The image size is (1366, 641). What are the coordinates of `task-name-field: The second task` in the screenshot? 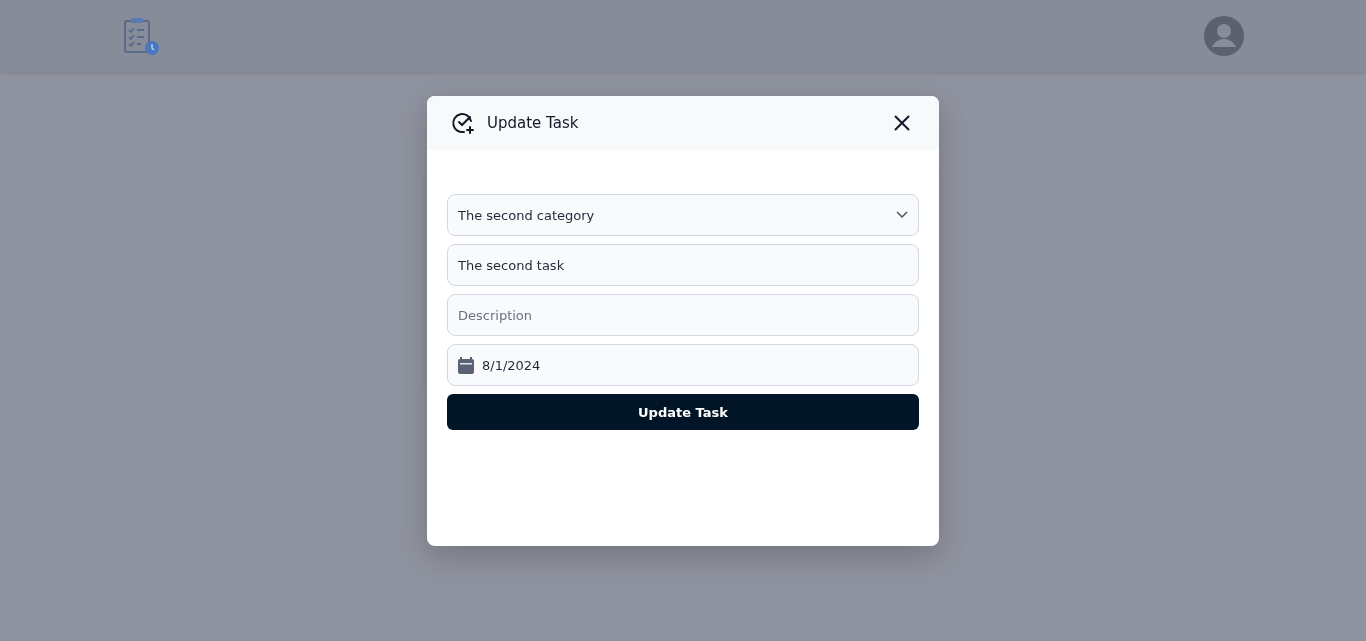 It's located at (683, 265).